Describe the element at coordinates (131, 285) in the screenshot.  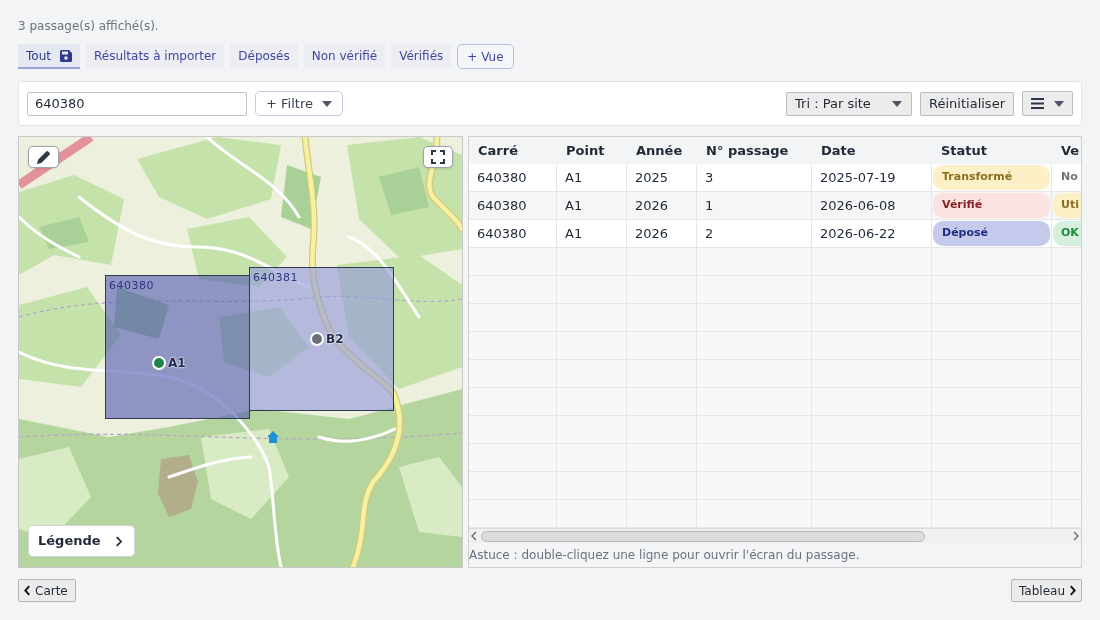
I see `square-label: 640380` at that location.